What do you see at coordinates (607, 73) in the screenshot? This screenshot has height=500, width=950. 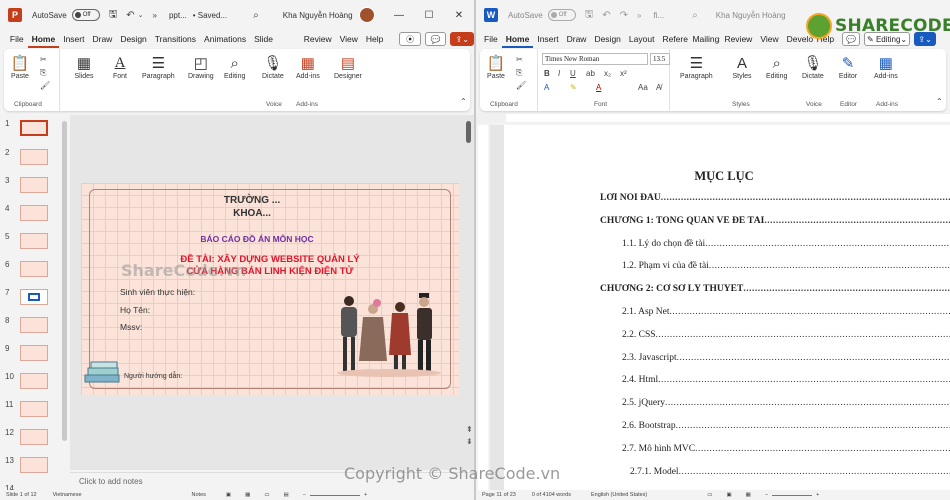 I see `subscript-icon: x₂` at bounding box center [607, 73].